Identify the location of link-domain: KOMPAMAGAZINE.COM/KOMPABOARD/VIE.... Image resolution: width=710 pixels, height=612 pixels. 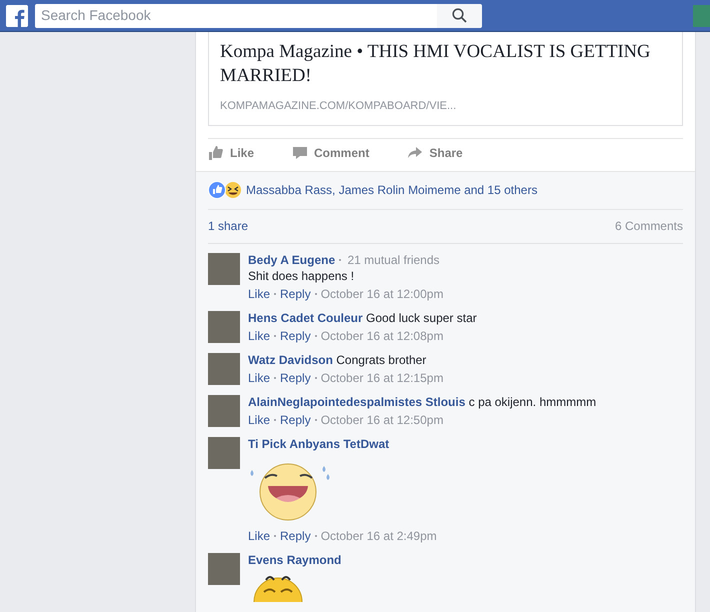
(339, 106).